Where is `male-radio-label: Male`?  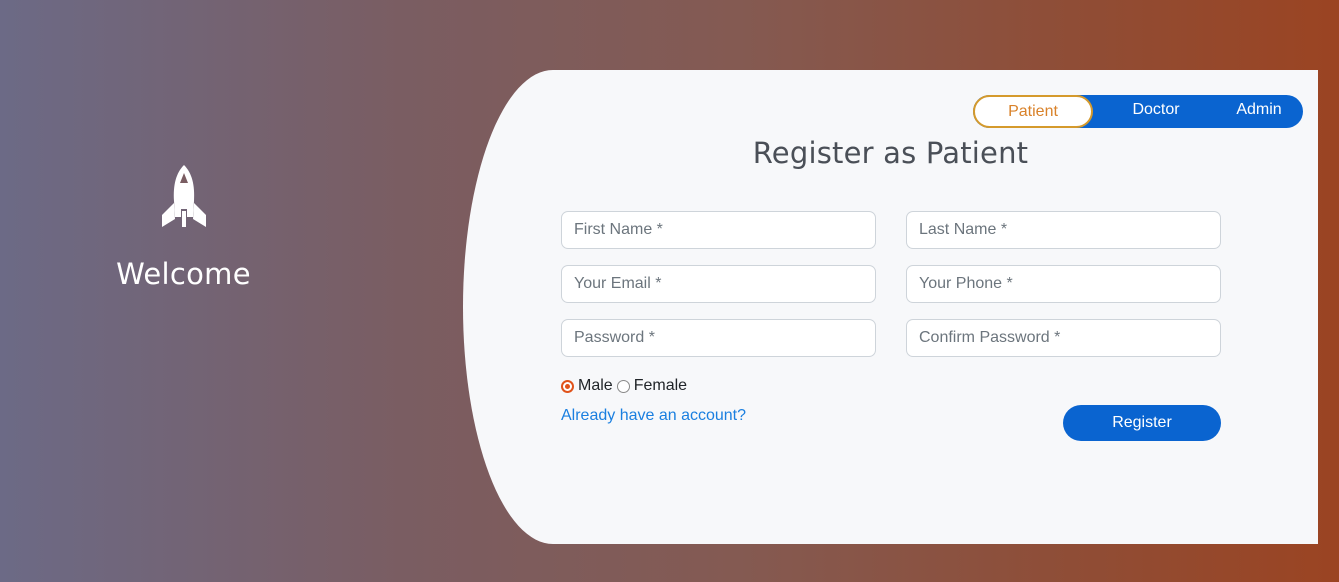 male-radio-label: Male is located at coordinates (595, 386).